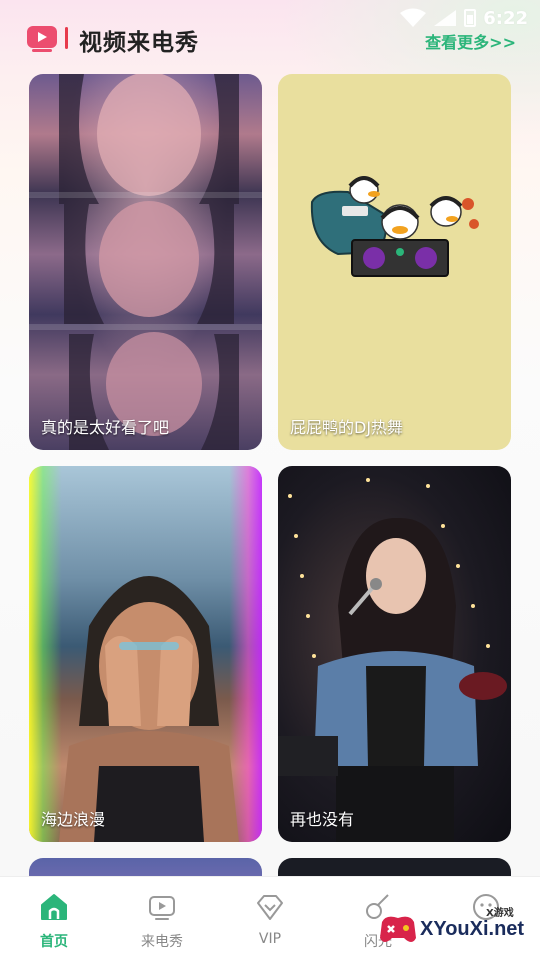 This screenshot has width=540, height=960. Describe the element at coordinates (162, 908) in the screenshot. I see `tv-icon` at that location.